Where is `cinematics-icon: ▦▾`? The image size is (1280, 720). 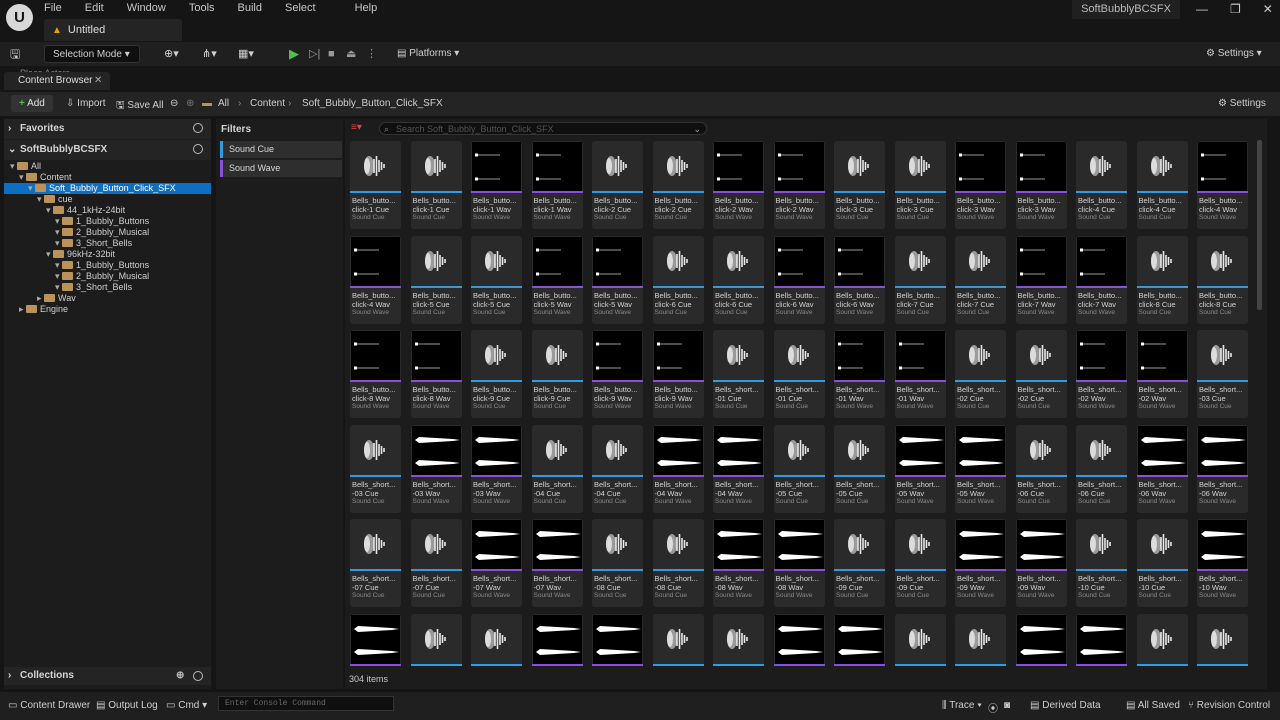
cinematics-icon: ▦▾ is located at coordinates (246, 54).